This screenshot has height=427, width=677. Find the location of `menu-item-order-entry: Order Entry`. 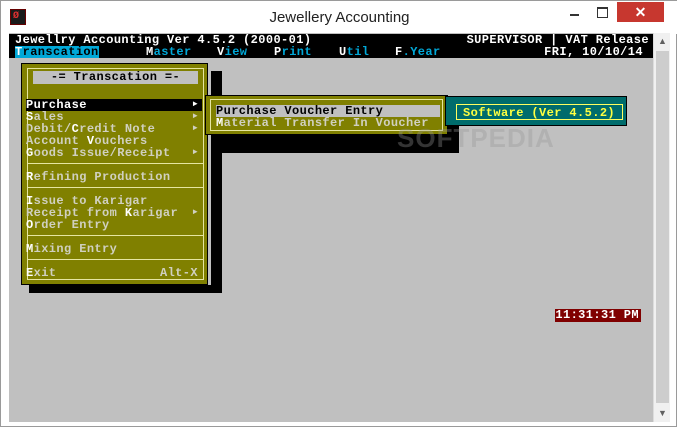

menu-item-order-entry: Order Entry is located at coordinates (114, 225).